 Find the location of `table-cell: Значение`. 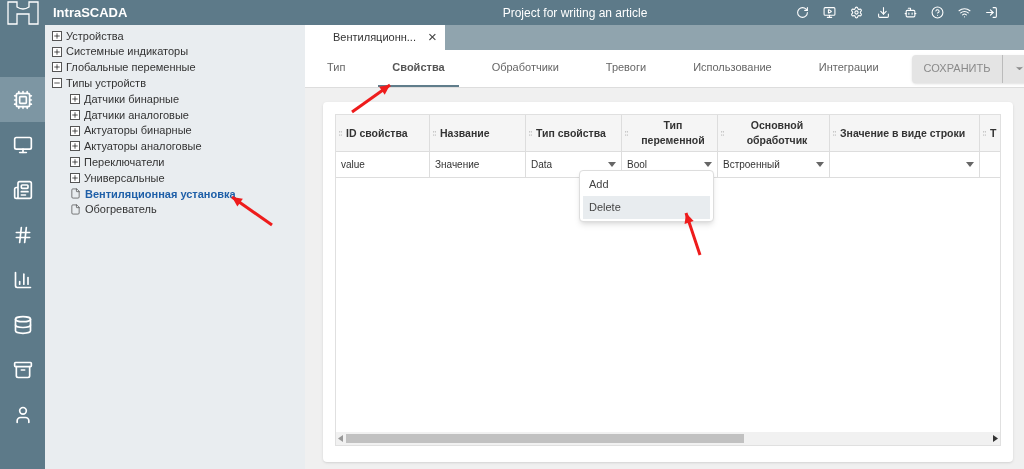

table-cell: Значение is located at coordinates (478, 164).